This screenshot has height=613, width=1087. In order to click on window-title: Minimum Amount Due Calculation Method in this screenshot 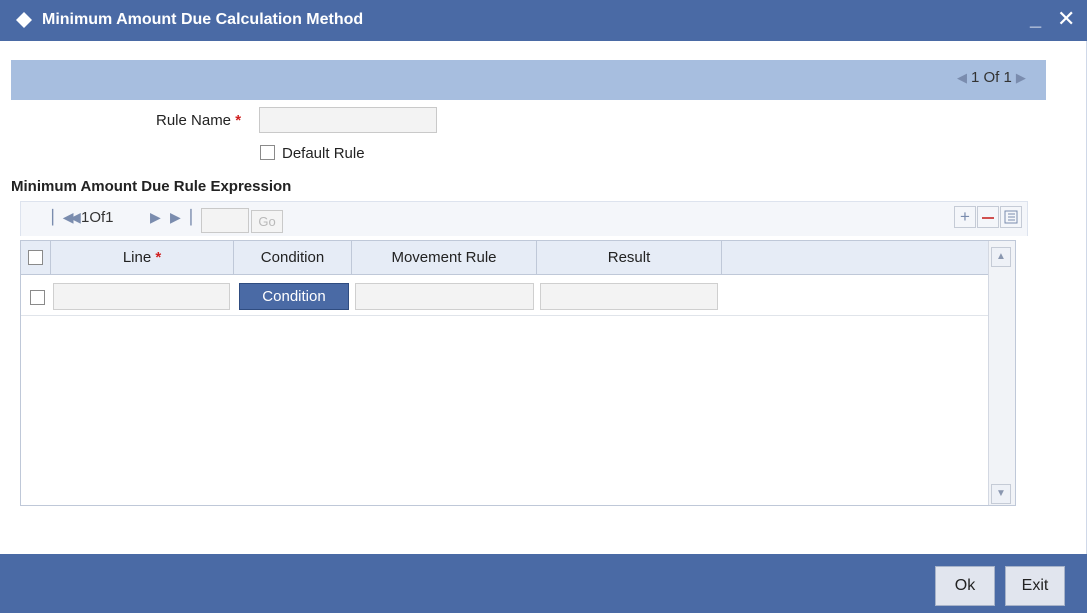, I will do `click(203, 19)`.